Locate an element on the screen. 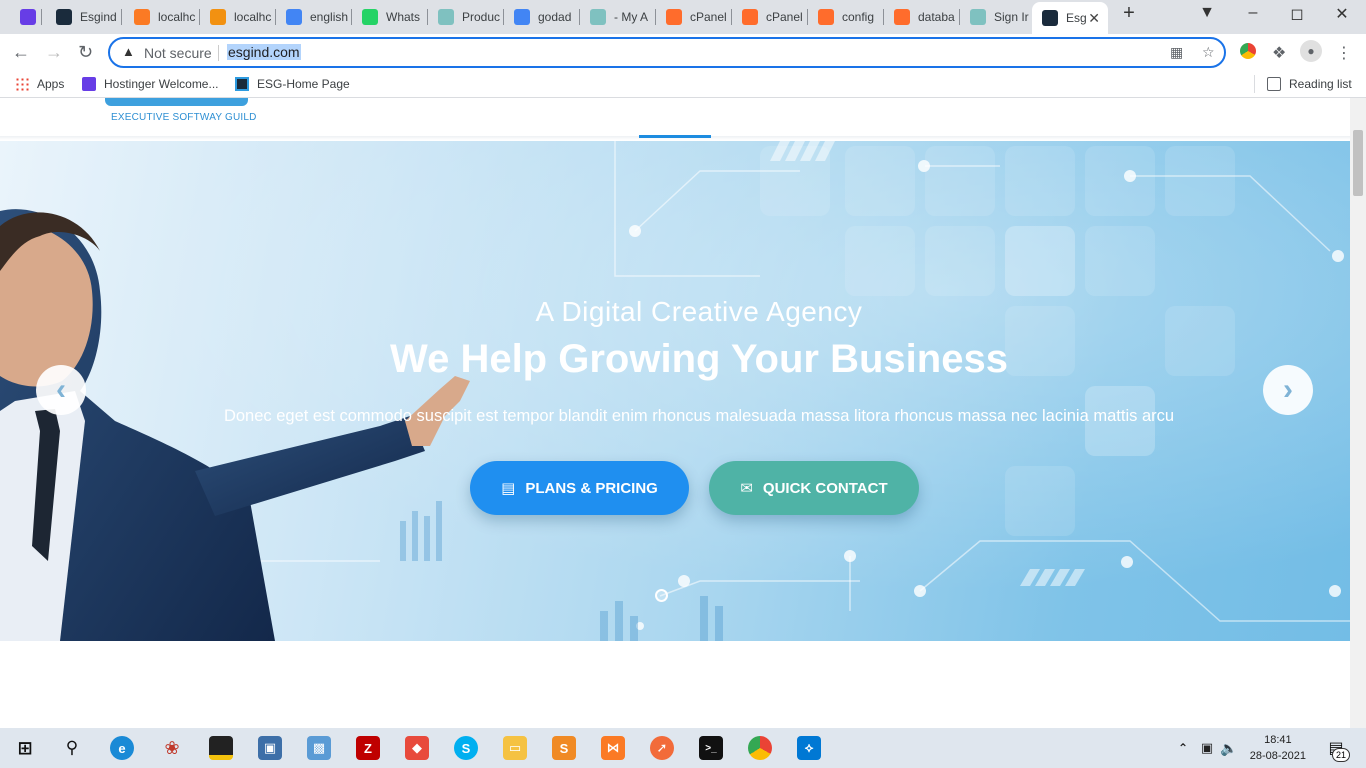 The image size is (1366, 768). install-app-icon: ▦ is located at coordinates (1176, 52).